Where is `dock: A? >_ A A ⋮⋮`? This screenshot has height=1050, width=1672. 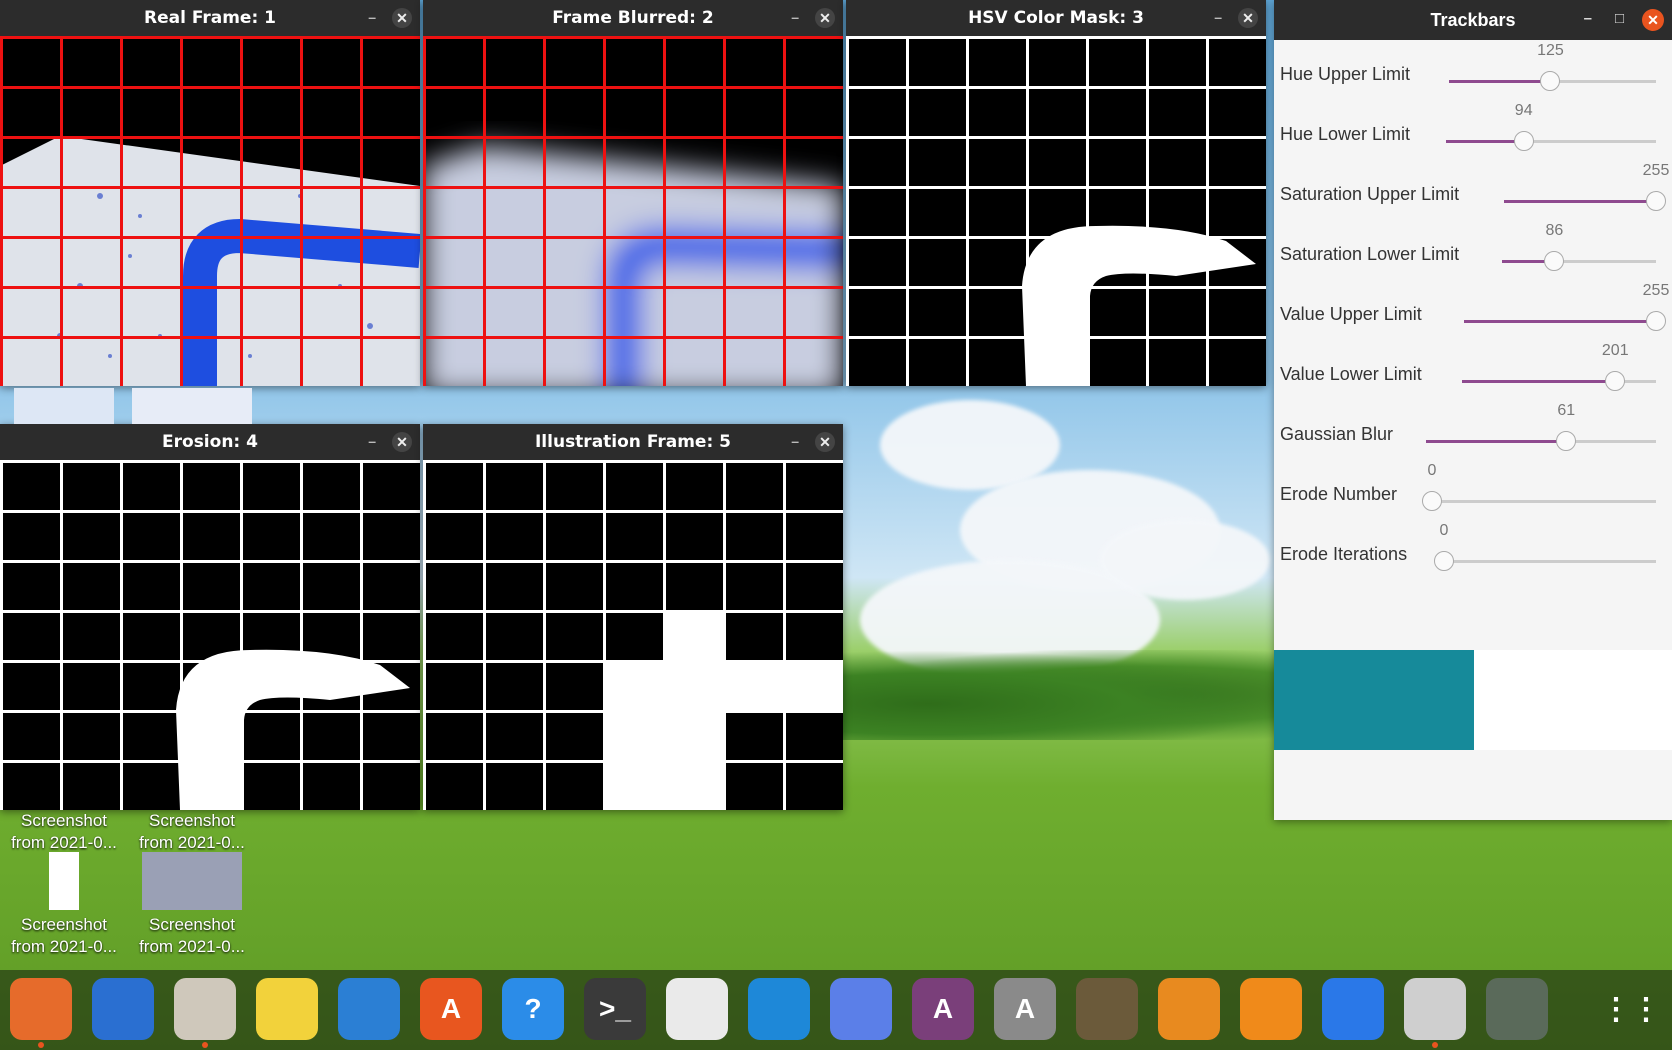
dock: A? >_ A A ⋮⋮ is located at coordinates (836, 1010).